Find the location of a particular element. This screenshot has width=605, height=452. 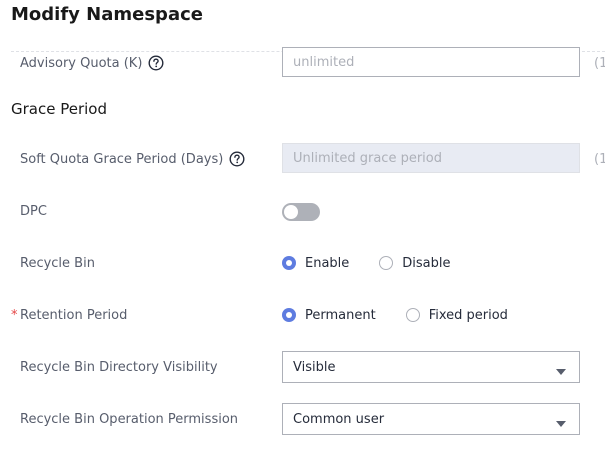

recycle-bin-radio-group: Enable Disable is located at coordinates (381, 263).